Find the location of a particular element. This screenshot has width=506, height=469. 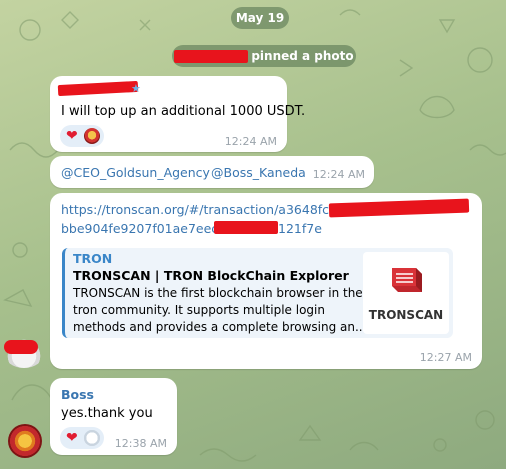

date-label: May 19 is located at coordinates (260, 18).